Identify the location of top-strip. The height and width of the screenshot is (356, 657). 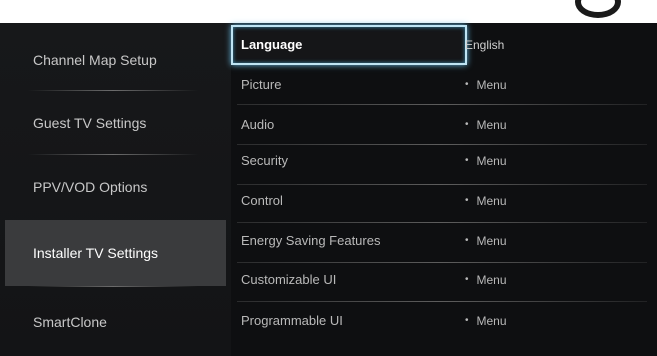
(328, 11).